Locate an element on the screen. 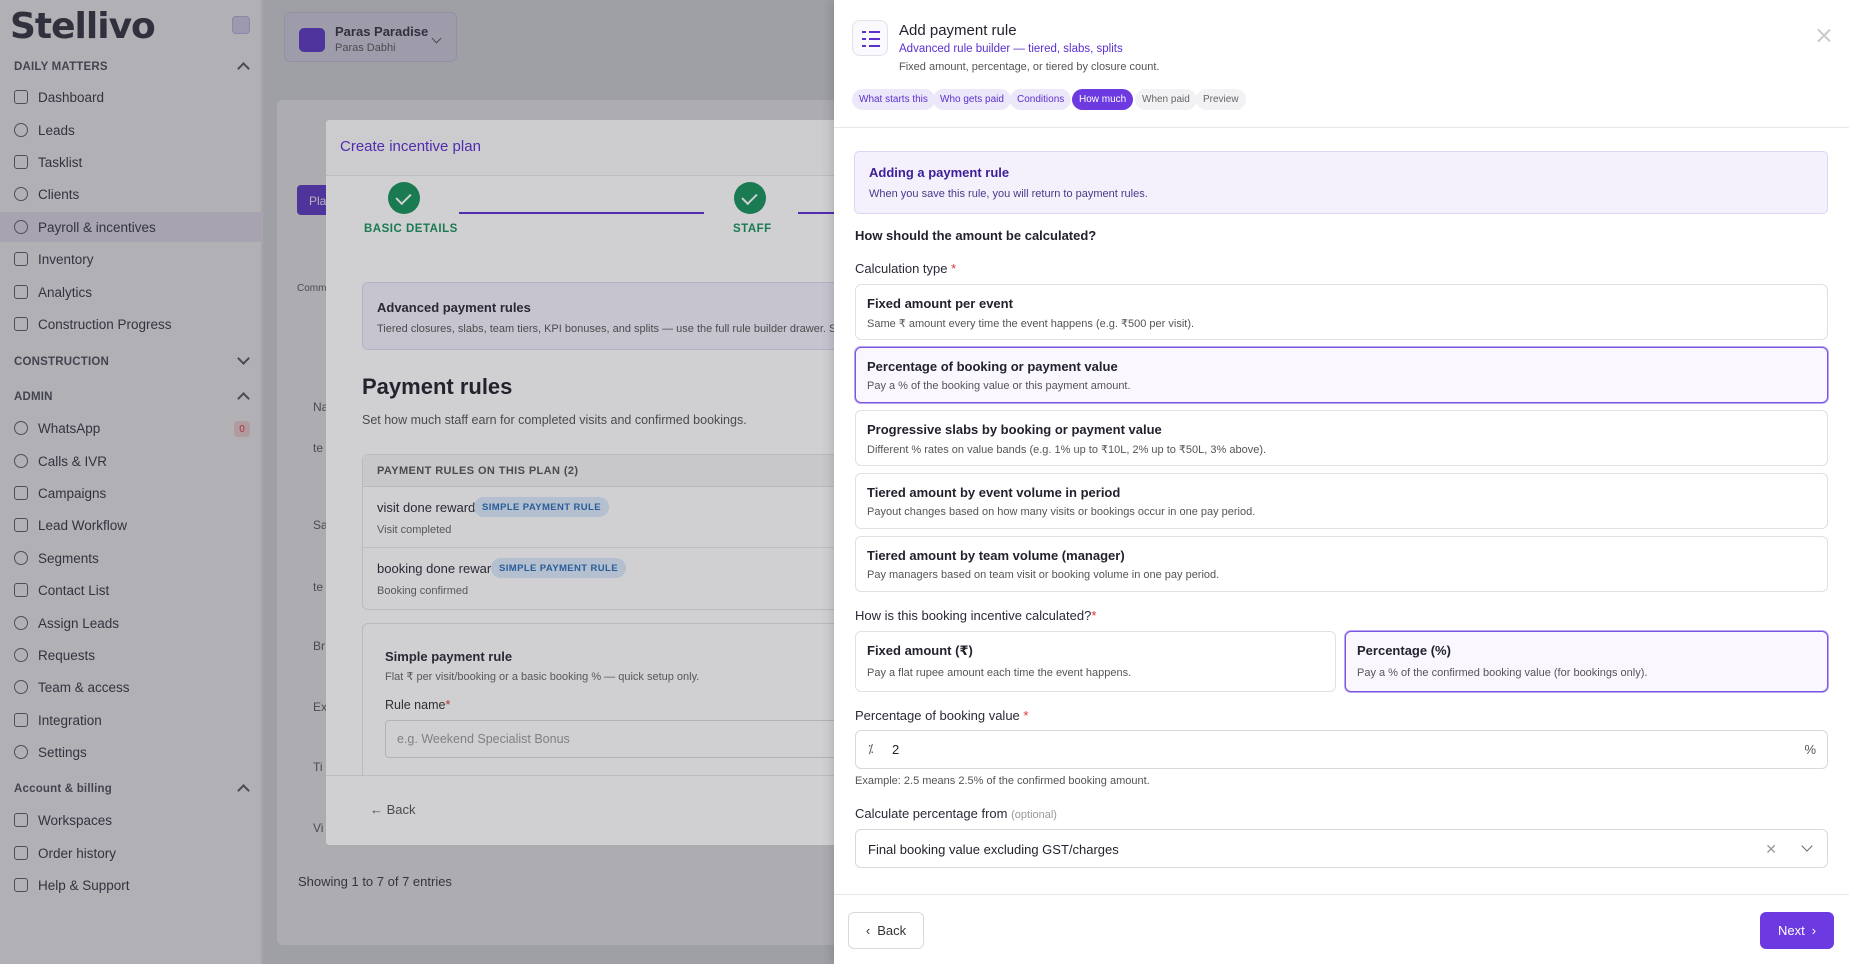  chevron-right-icon: › is located at coordinates (1814, 930).